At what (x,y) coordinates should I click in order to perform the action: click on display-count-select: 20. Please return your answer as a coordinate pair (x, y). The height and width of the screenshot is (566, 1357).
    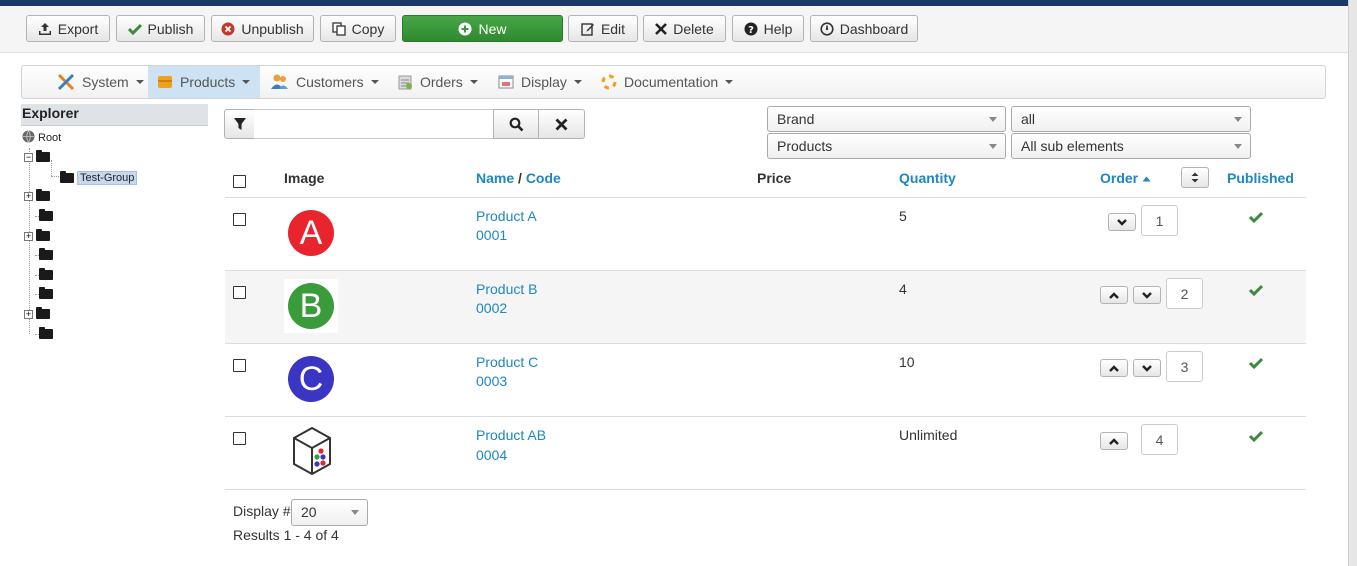
    Looking at the image, I should click on (329, 512).